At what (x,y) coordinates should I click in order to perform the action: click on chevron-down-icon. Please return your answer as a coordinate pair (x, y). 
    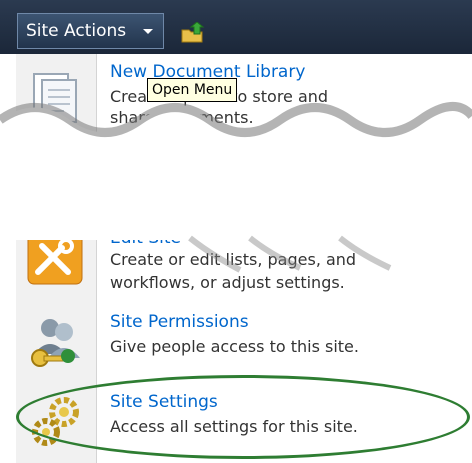
    Looking at the image, I should click on (148, 31).